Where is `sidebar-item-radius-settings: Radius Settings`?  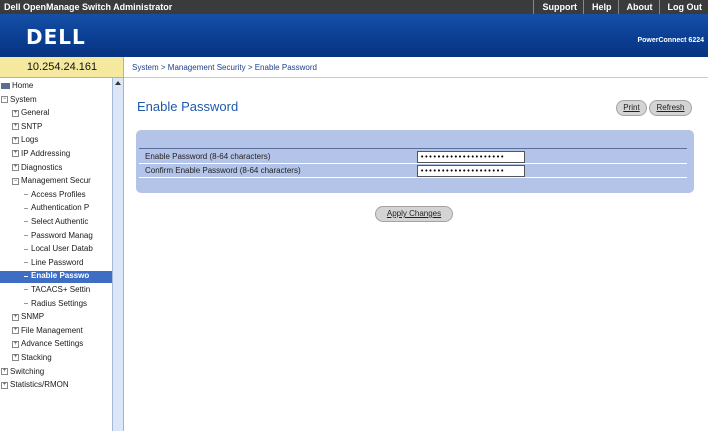 sidebar-item-radius-settings: Radius Settings is located at coordinates (43, 305).